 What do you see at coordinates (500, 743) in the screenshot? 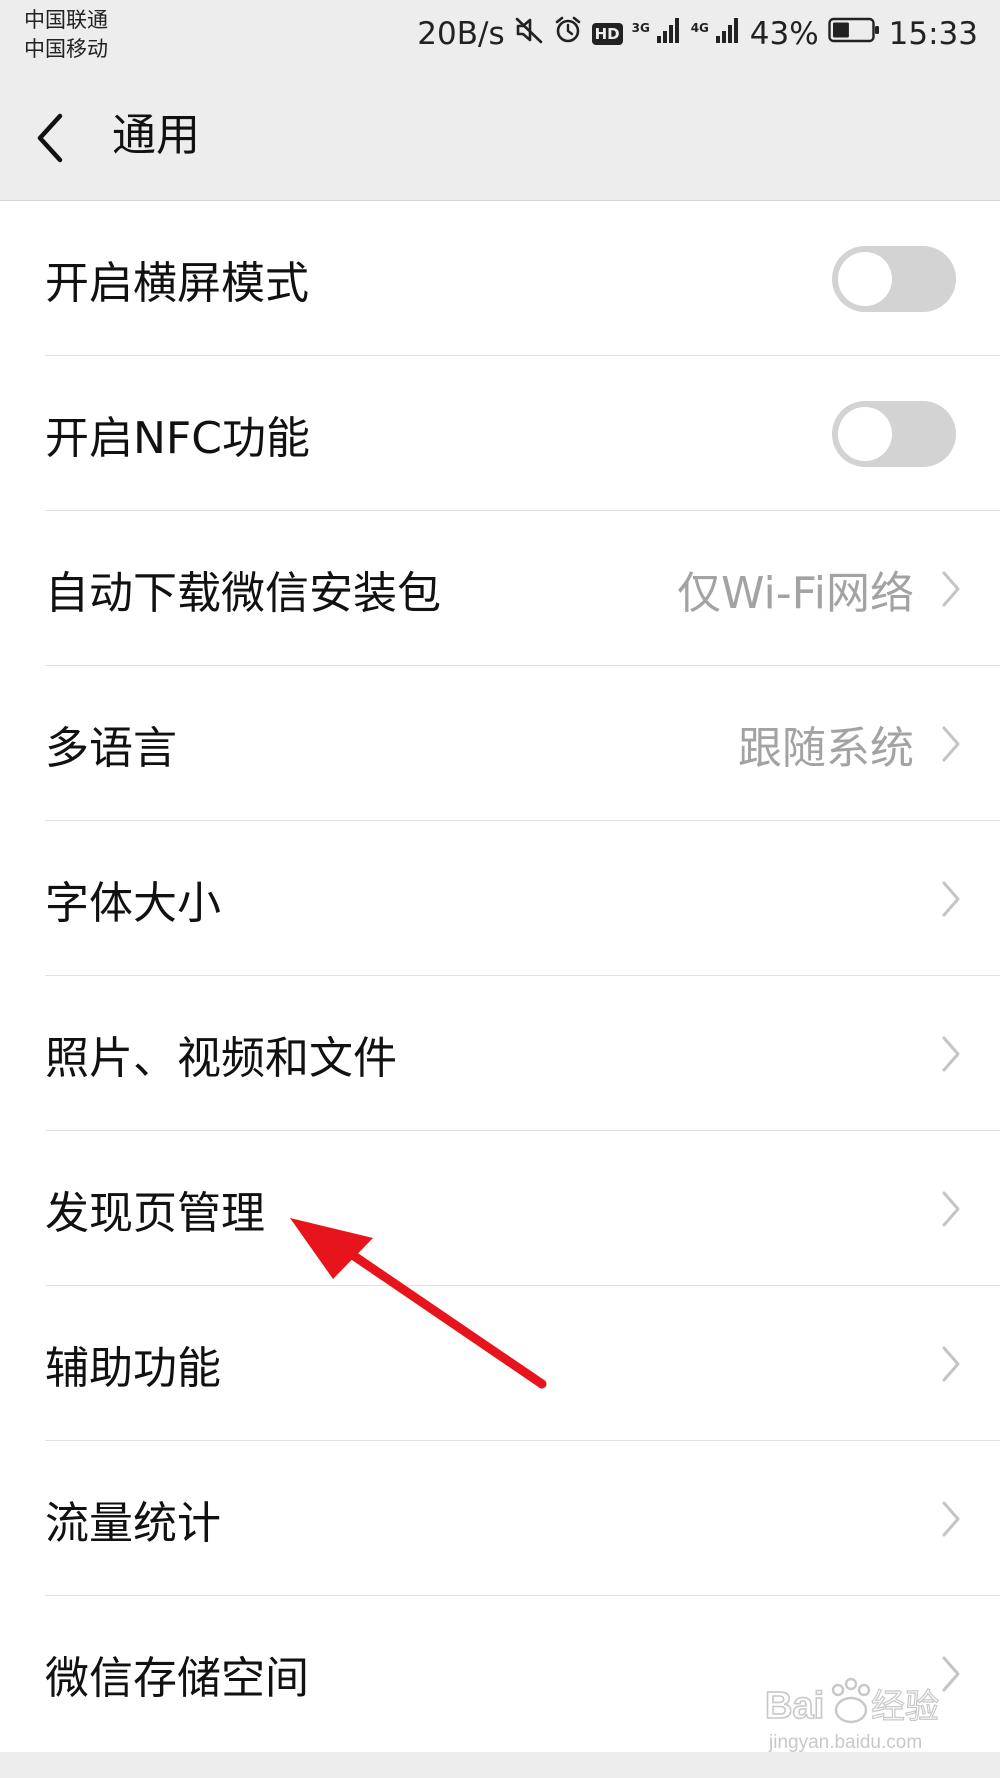
I see `setting-language: 多语言 跟随系统` at bounding box center [500, 743].